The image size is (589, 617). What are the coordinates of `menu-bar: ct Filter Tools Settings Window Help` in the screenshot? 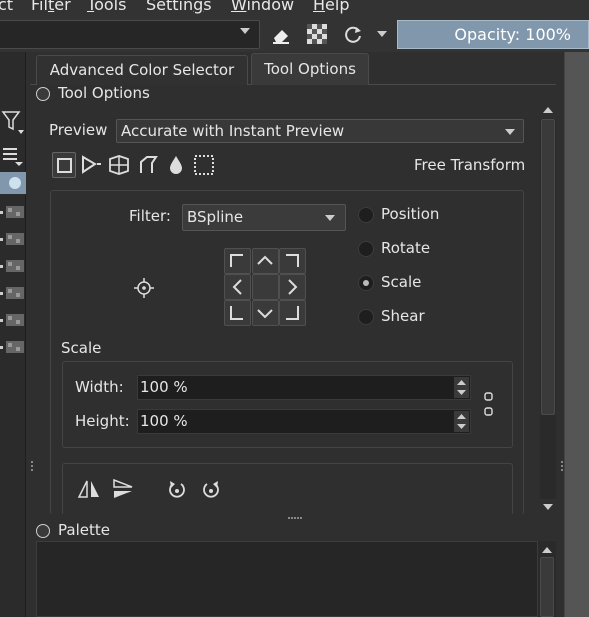 It's located at (294, 9).